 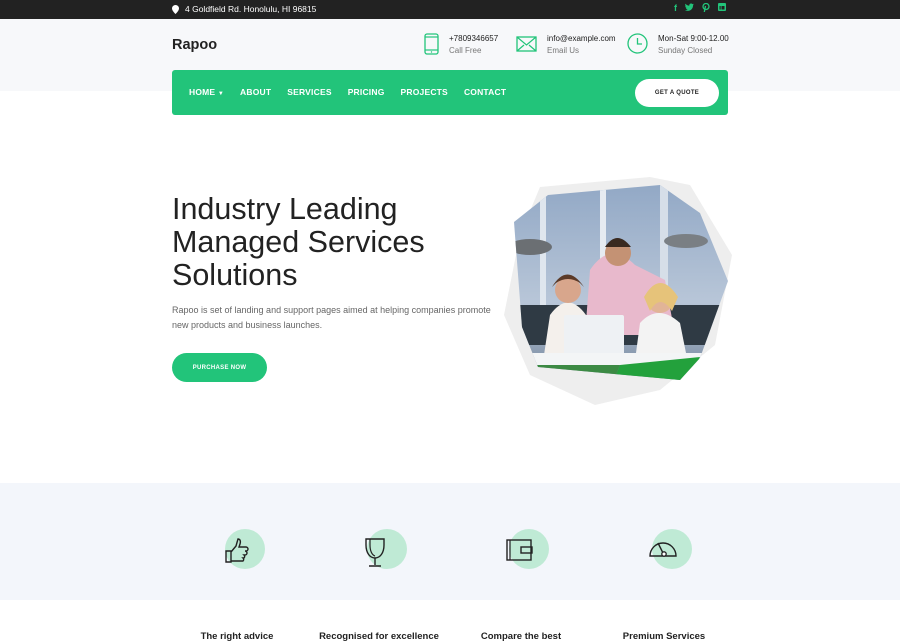 What do you see at coordinates (255, 92) in the screenshot?
I see `nav-item-about: ABOUT` at bounding box center [255, 92].